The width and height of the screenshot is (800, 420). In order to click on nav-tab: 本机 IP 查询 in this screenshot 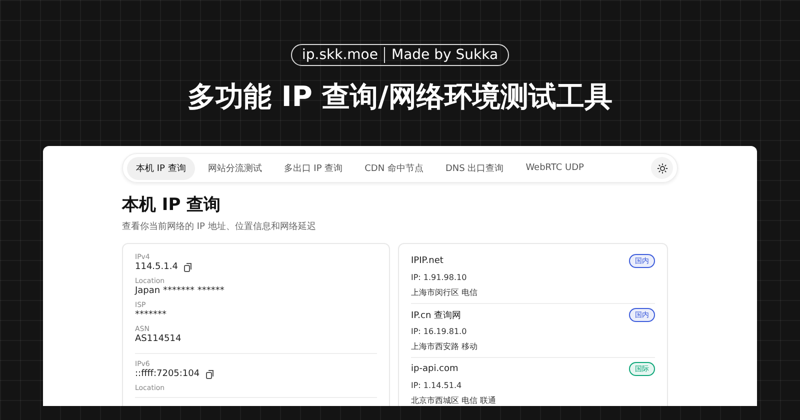, I will do `click(161, 168)`.